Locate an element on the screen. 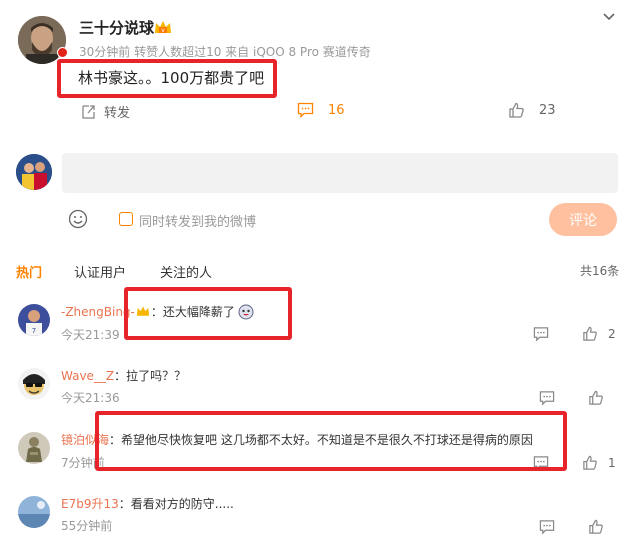 This screenshot has height=554, width=634. share-button: 转发 is located at coordinates (105, 111).